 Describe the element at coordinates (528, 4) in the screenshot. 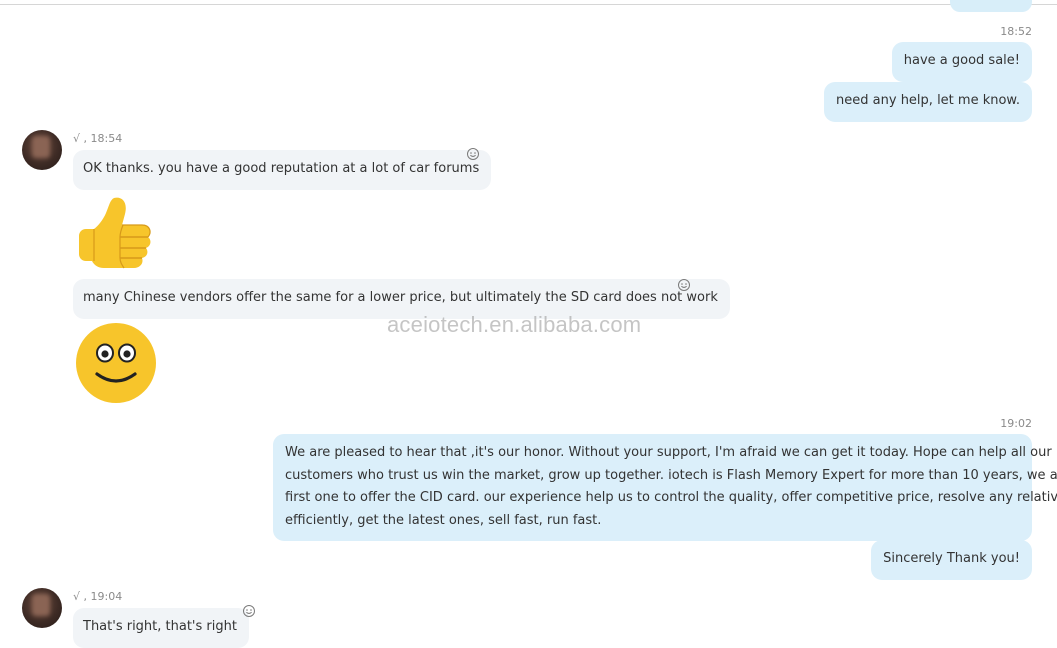

I see `top-divider` at that location.